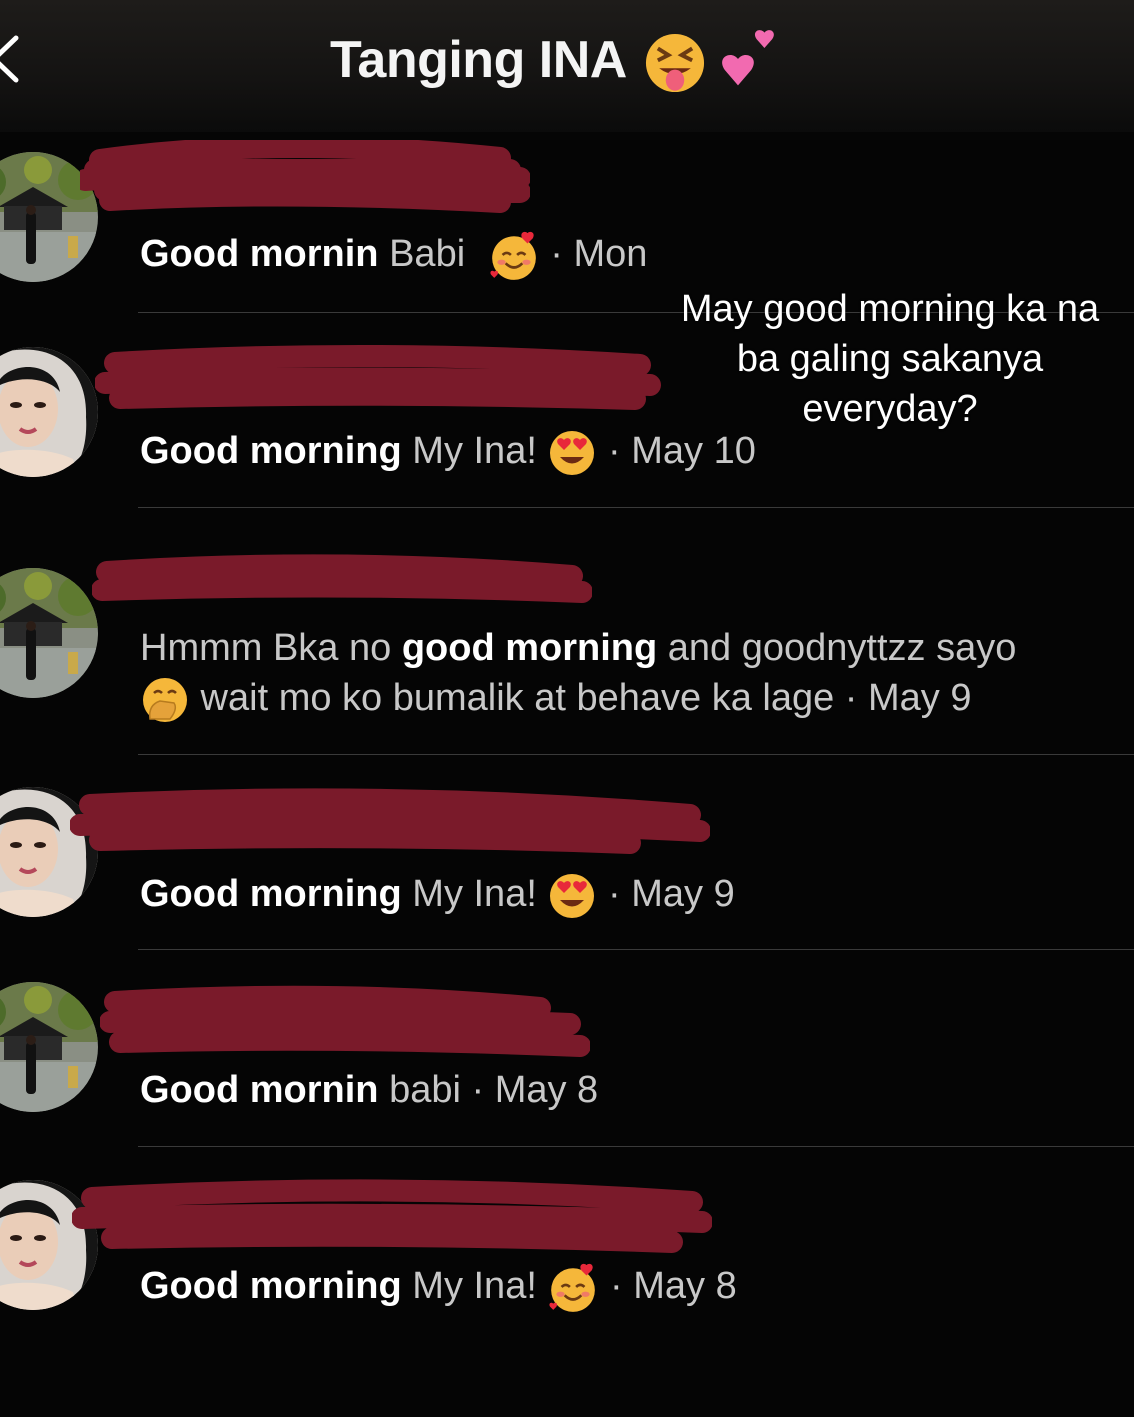  I want to click on squinting-tongue-emoji-icon, so click(675, 63).